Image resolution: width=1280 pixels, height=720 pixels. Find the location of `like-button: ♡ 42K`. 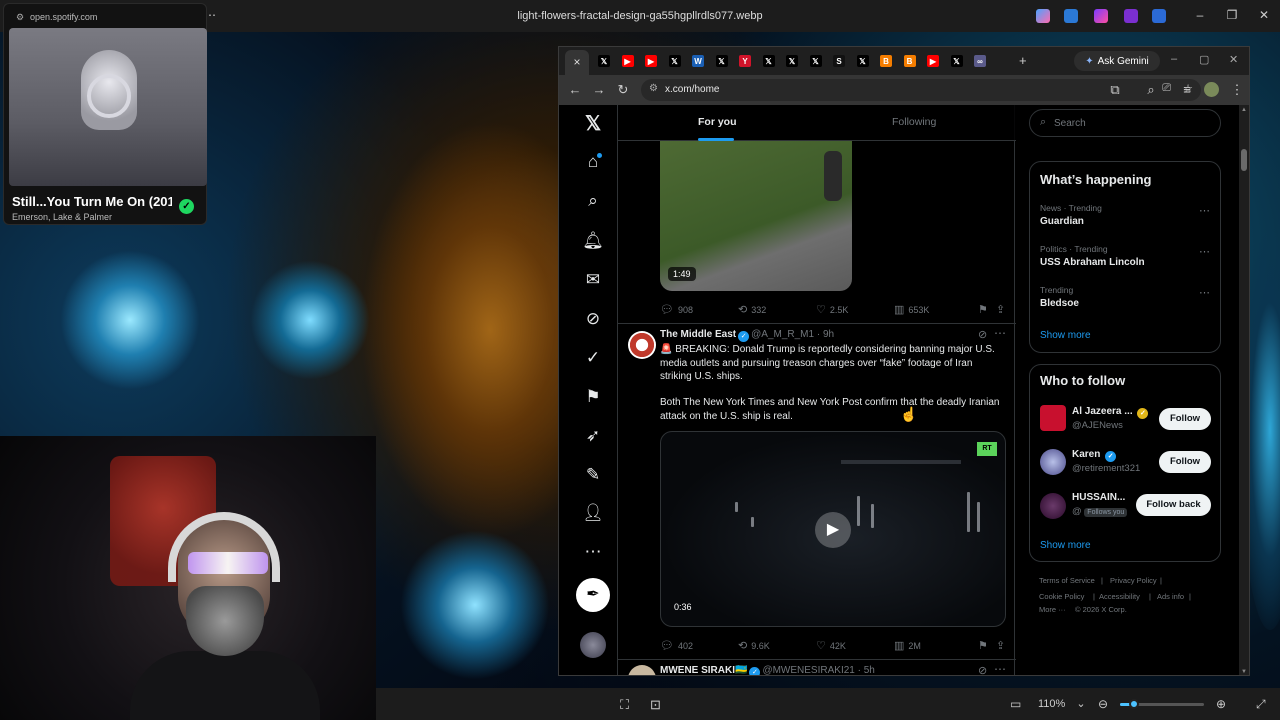

like-button: ♡ 42K is located at coordinates (831, 645).